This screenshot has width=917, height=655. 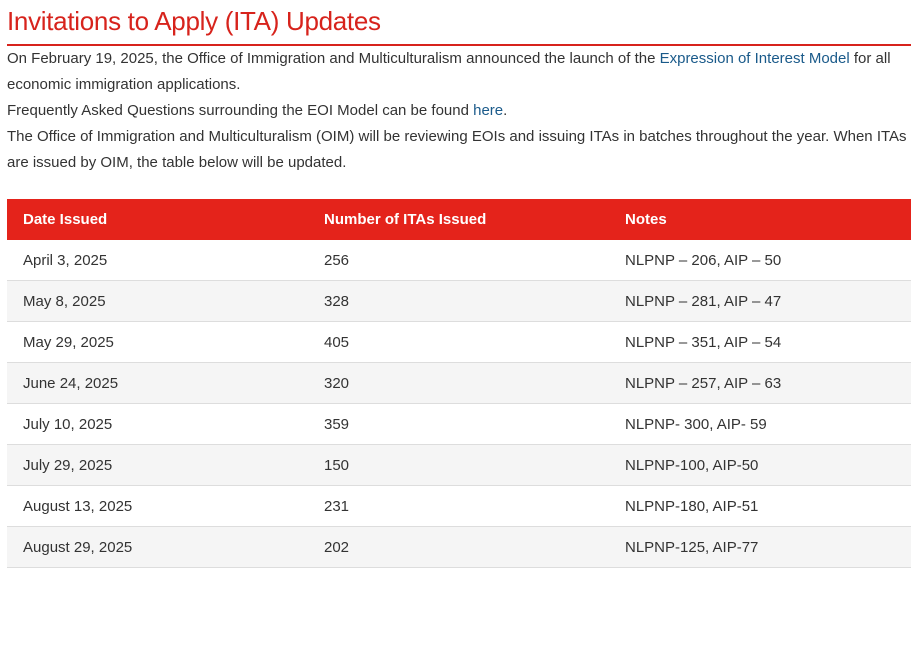 I want to click on faq-text-after-link: ., so click(x=505, y=110).